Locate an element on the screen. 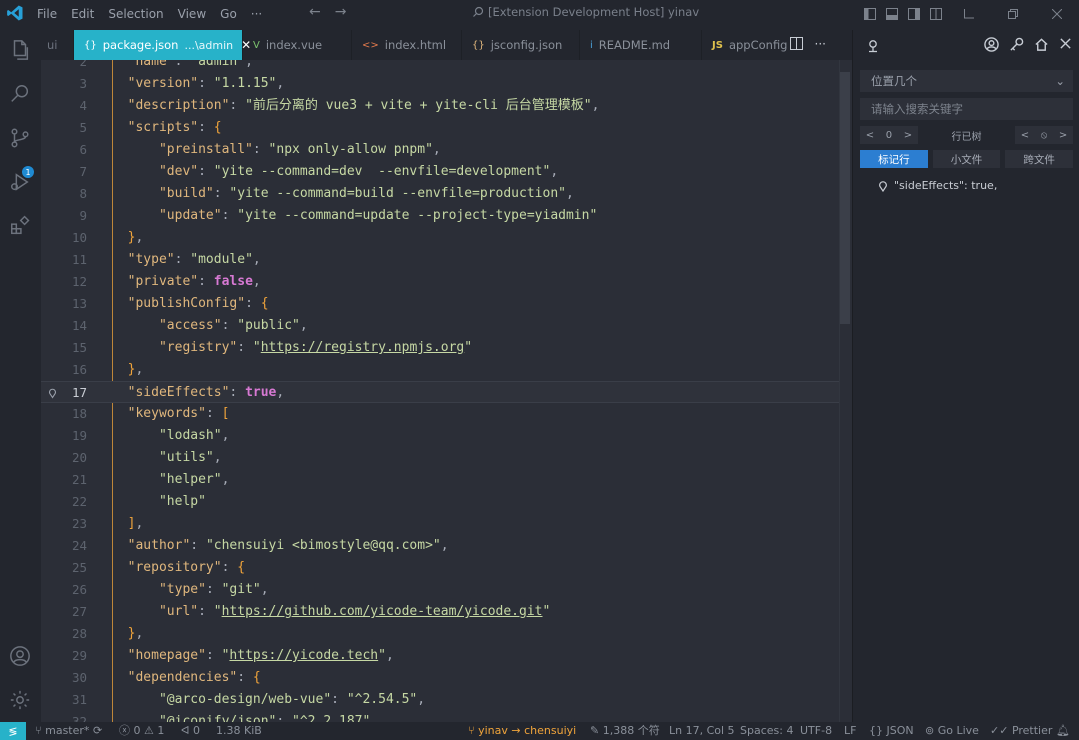 The height and width of the screenshot is (740, 1079). indentation-status: Spaces: 4 is located at coordinates (766, 731).